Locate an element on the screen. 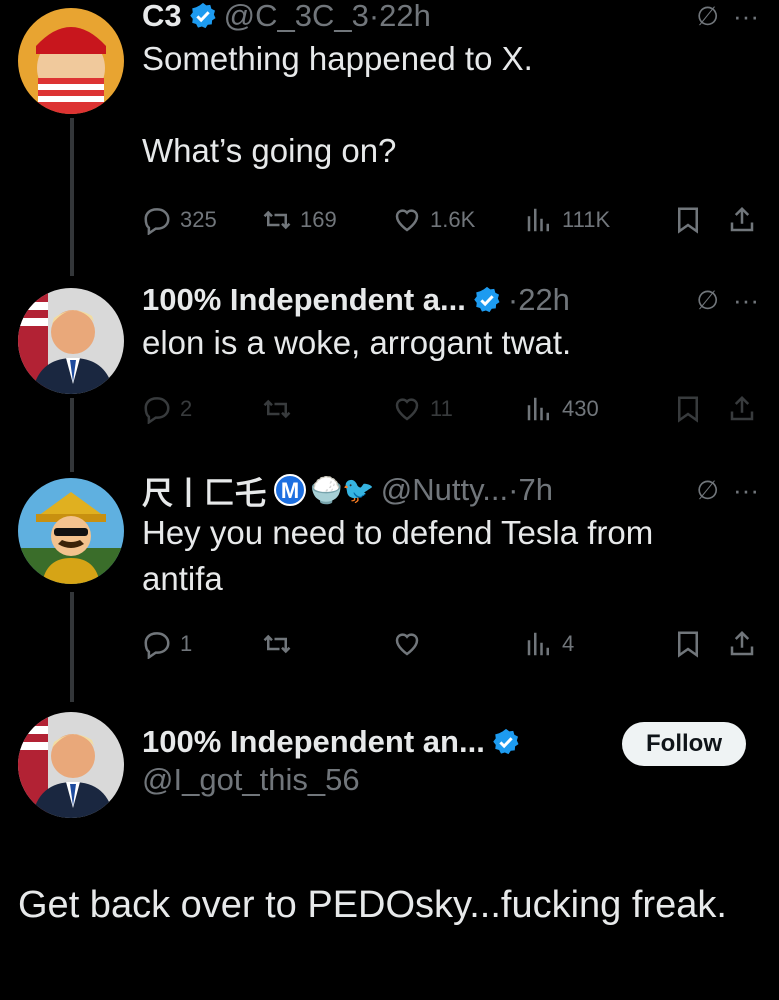 The width and height of the screenshot is (779, 1000). like-button is located at coordinates (458, 644).